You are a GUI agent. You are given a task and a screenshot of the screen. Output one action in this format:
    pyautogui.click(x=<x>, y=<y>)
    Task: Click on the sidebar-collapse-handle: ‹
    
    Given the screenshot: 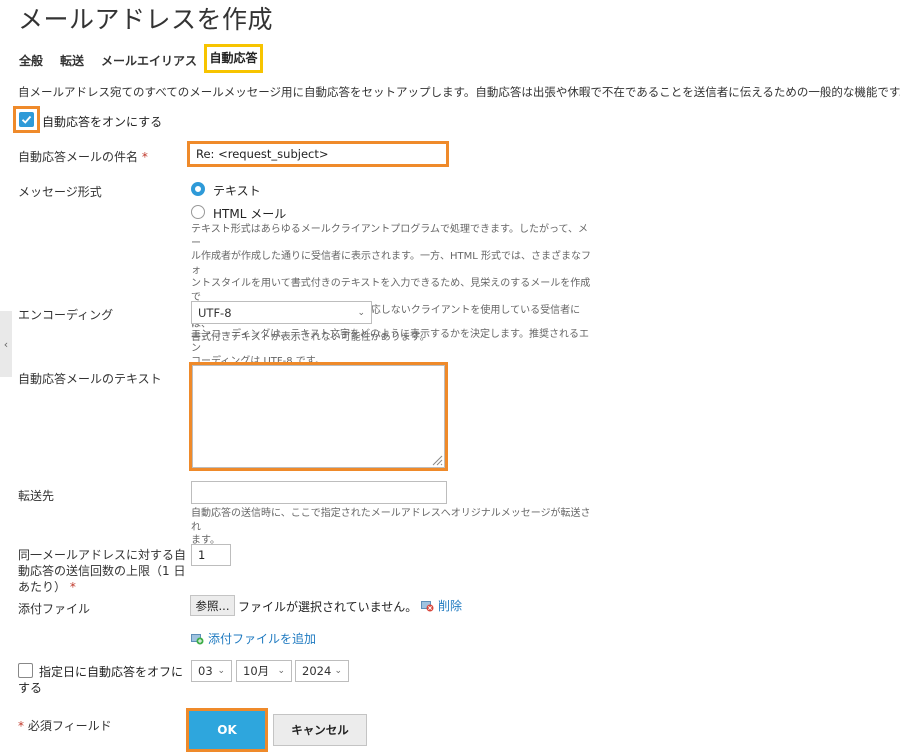 What is the action you would take?
    pyautogui.click(x=6, y=344)
    